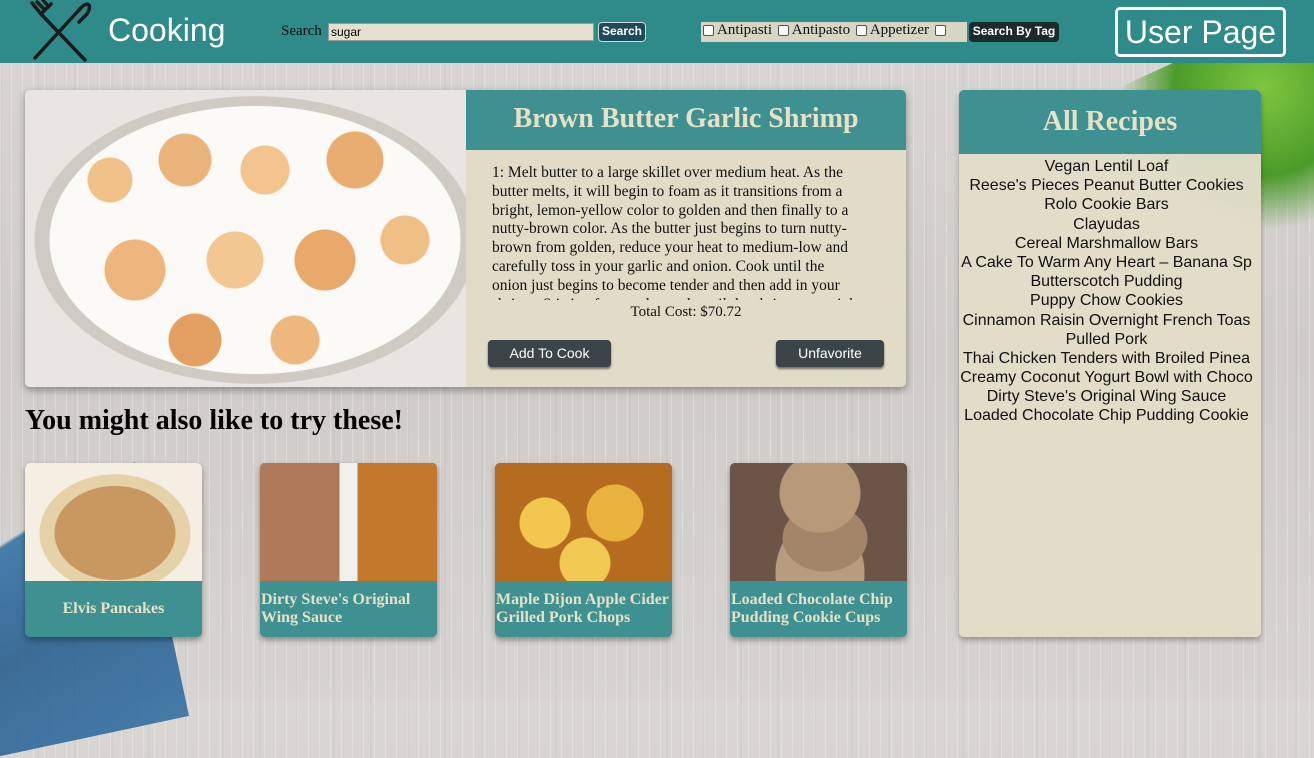 This screenshot has height=758, width=1314. Describe the element at coordinates (1106, 358) in the screenshot. I see `recipe-link: Thai Chicken Tenders with Broiled Pinea` at that location.